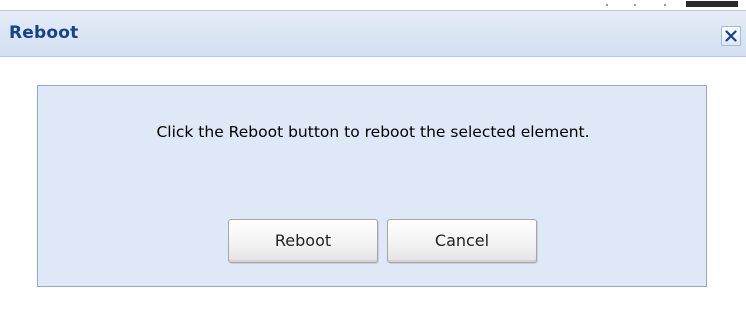 The height and width of the screenshot is (314, 746). I want to click on background-window-fragment, so click(673, 5).